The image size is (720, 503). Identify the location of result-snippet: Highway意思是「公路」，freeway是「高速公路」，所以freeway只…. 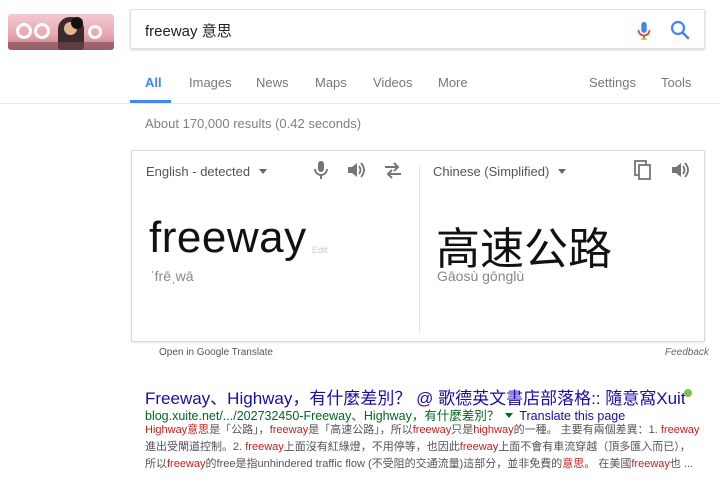
(423, 447).